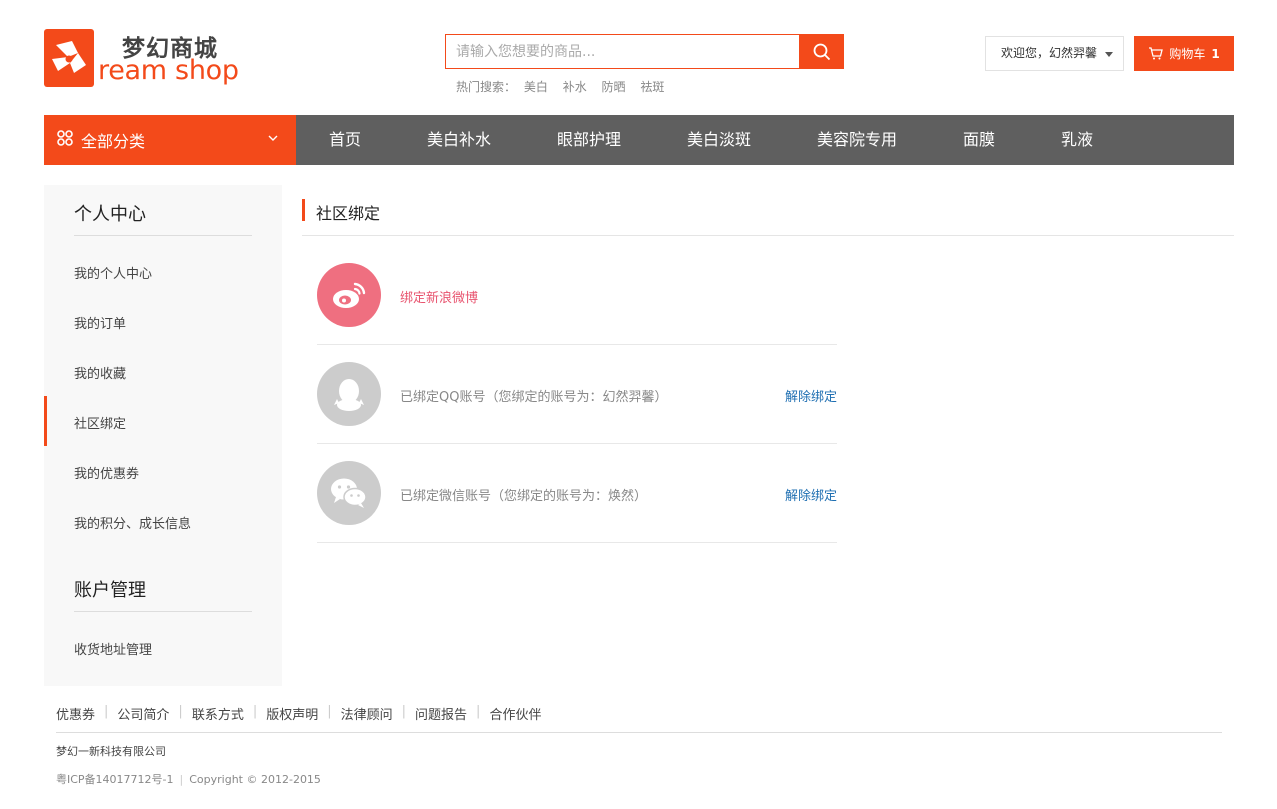  What do you see at coordinates (110, 214) in the screenshot?
I see `sidebar-section-title: 个人中心` at bounding box center [110, 214].